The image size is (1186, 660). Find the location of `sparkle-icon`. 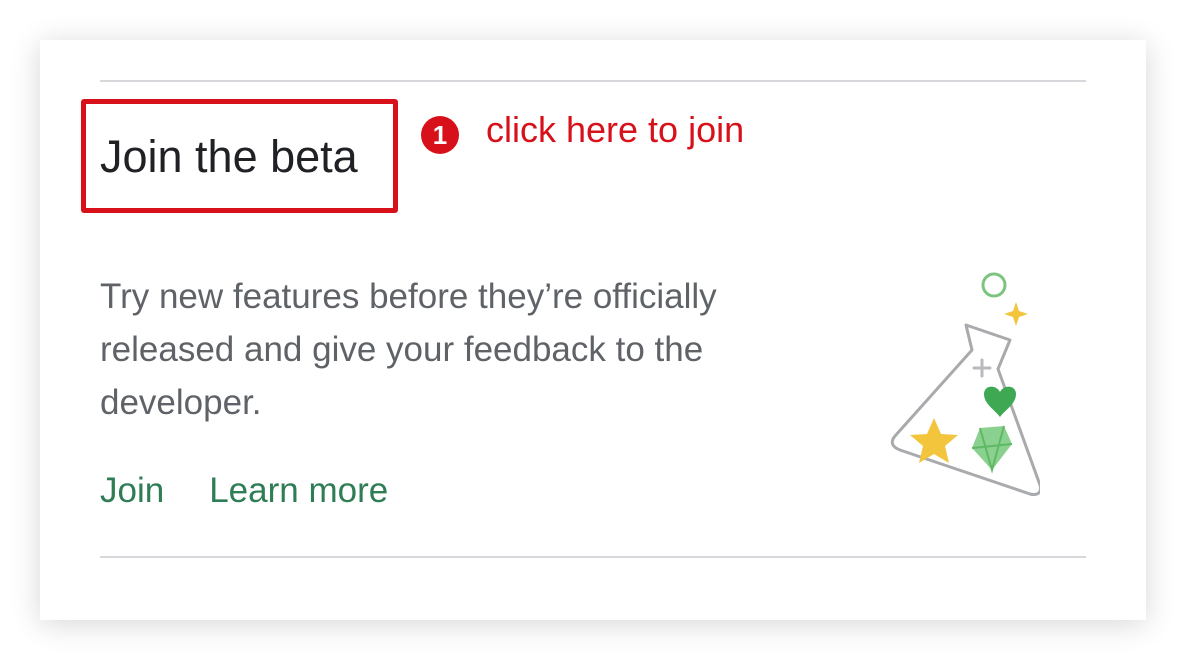

sparkle-icon is located at coordinates (1016, 314).